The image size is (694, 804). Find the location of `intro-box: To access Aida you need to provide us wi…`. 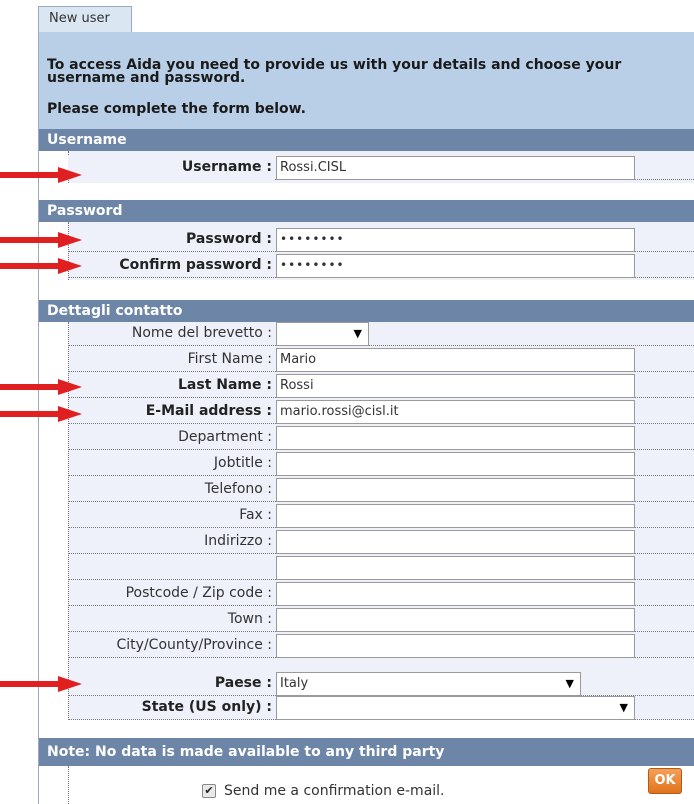

intro-box: To access Aida you need to provide us wi… is located at coordinates (366, 80).